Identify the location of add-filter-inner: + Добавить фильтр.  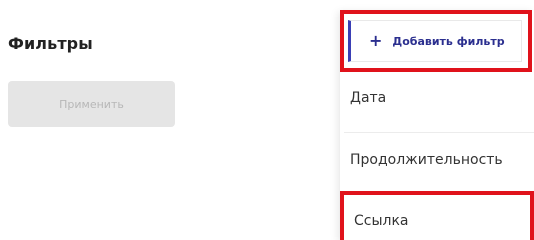
(435, 41).